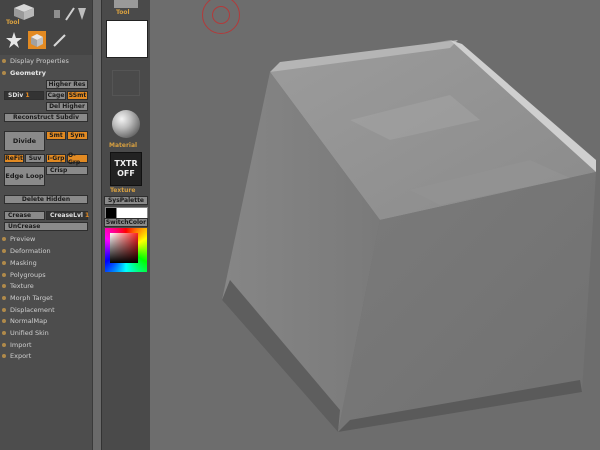 The width and height of the screenshot is (600, 450). What do you see at coordinates (13, 22) in the screenshot?
I see `tool-menu-label: Tool` at bounding box center [13, 22].